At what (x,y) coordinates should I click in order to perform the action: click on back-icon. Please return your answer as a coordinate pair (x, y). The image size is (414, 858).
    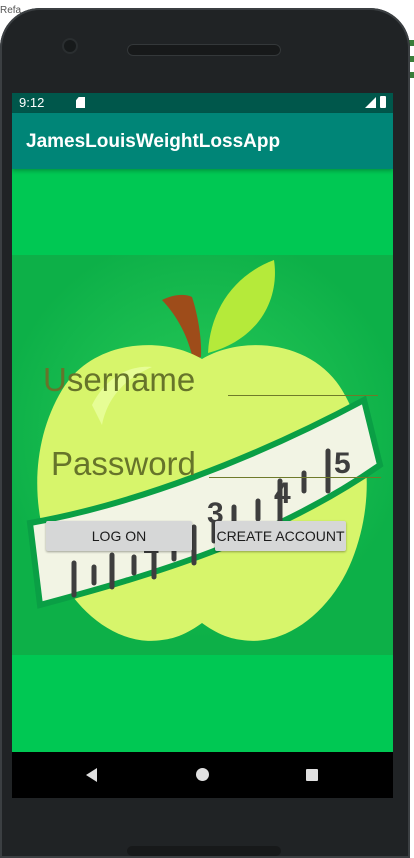
    Looking at the image, I should click on (91, 775).